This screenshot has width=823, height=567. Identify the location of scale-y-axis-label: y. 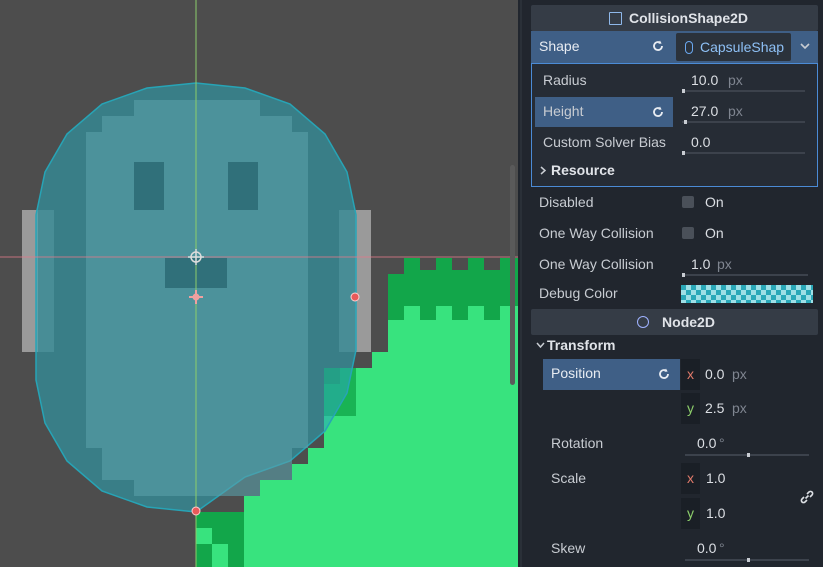
(690, 513).